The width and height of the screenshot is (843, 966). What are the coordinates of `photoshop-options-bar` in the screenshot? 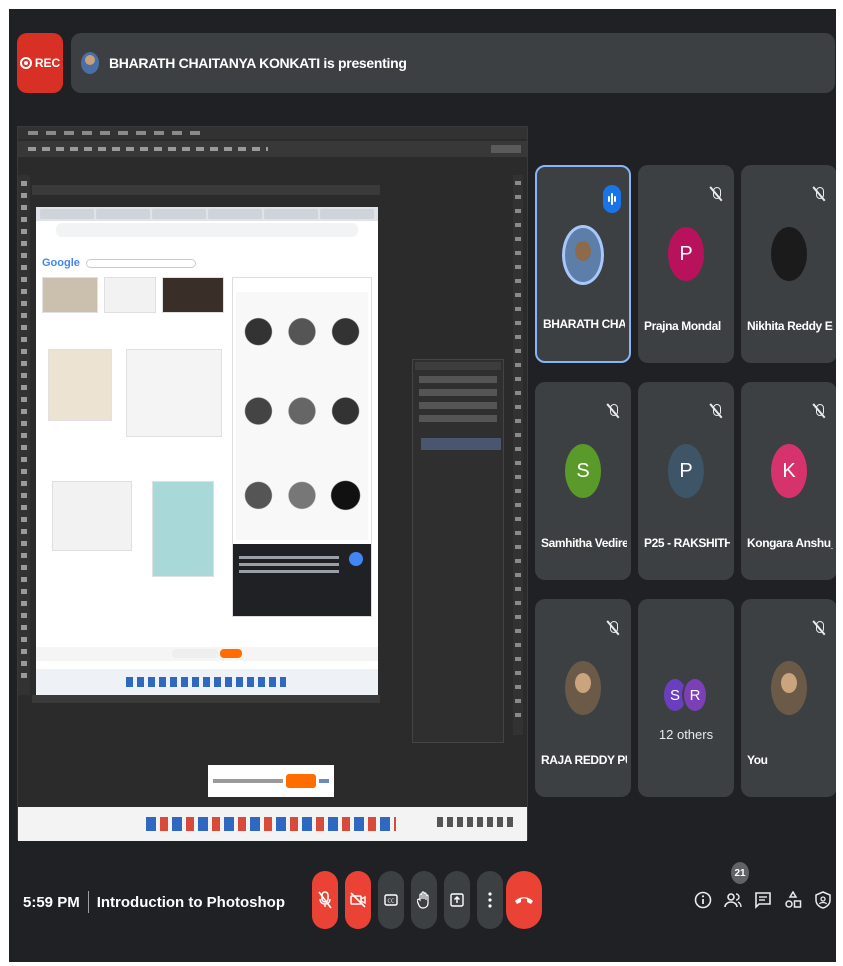 It's located at (272, 149).